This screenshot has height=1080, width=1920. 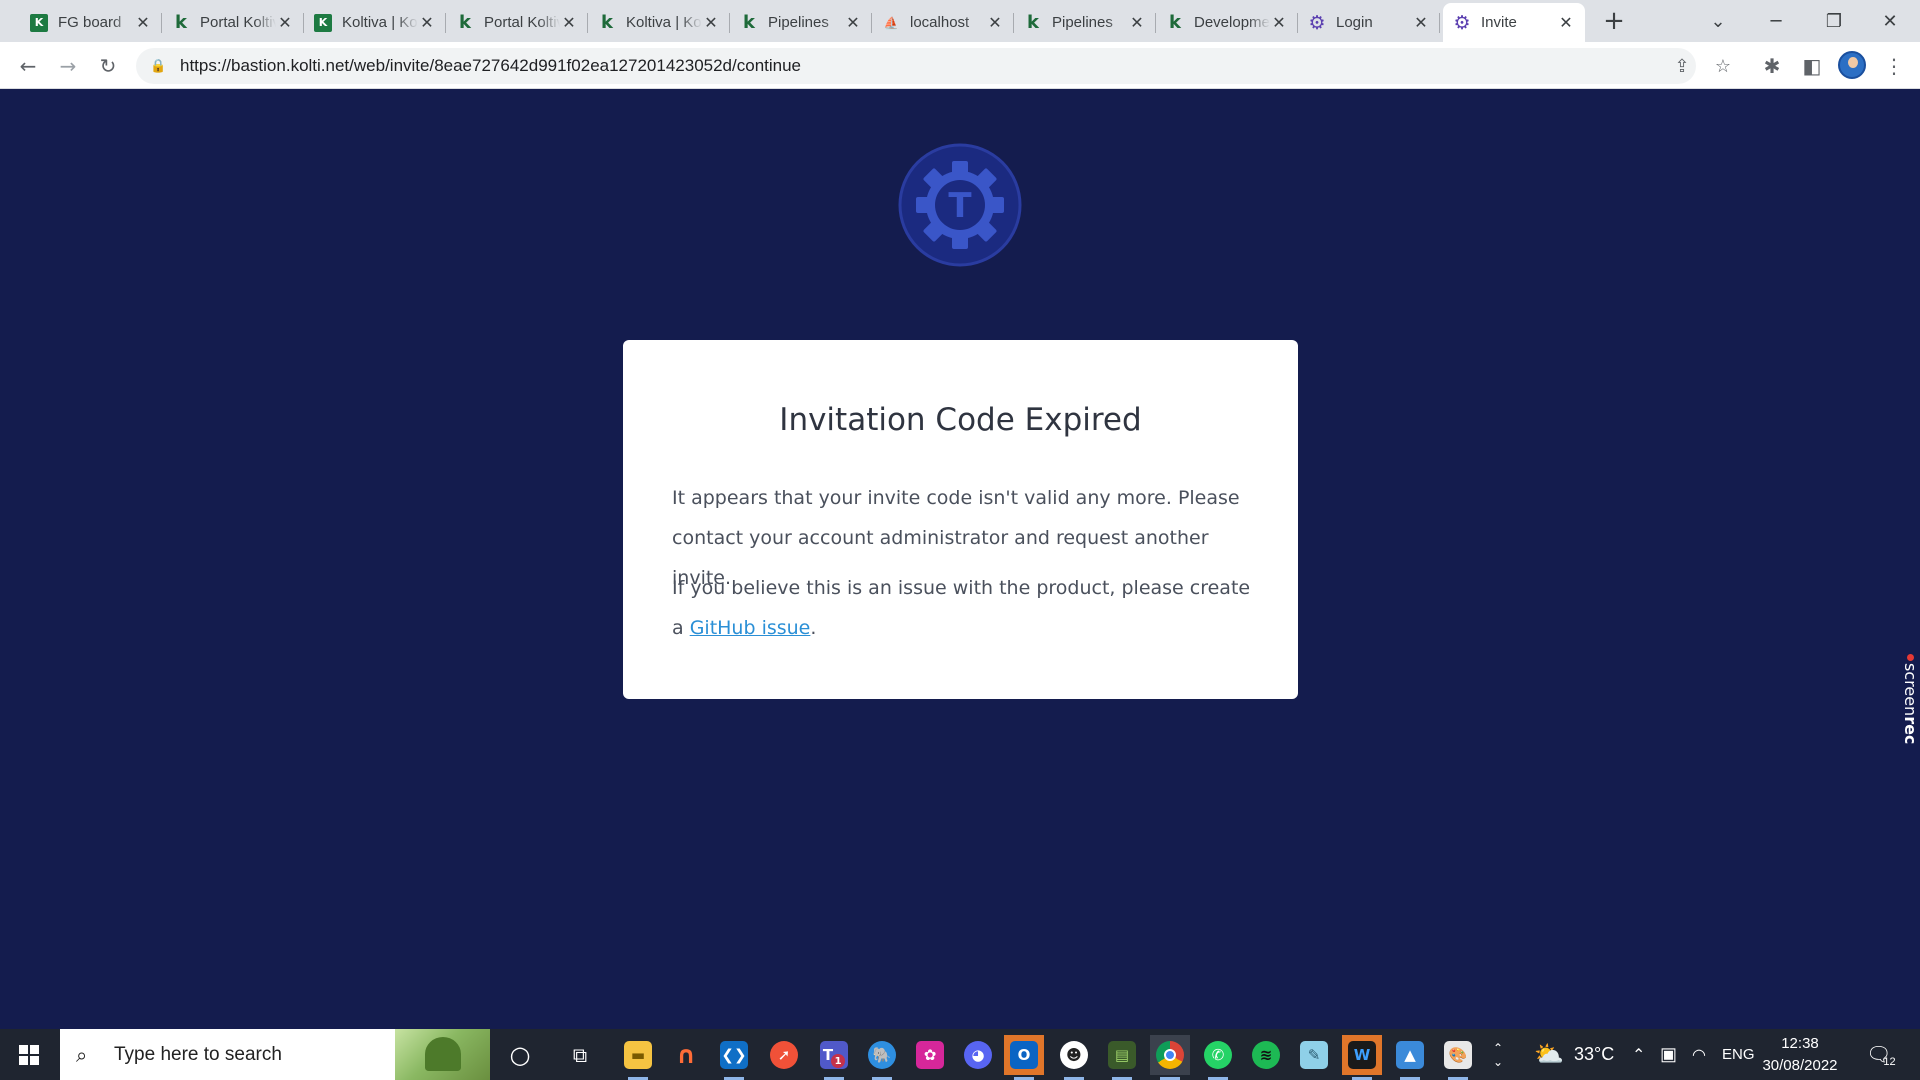 I want to click on tab-pipelines: k Pipelines ✕, so click(x=801, y=22).